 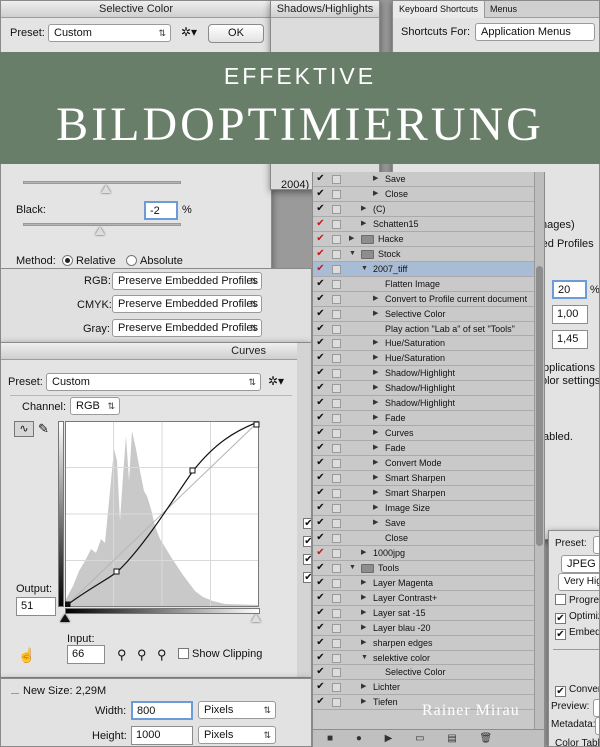 What do you see at coordinates (577, 600) in the screenshot?
I see `progressive-checkbox: Progress` at bounding box center [577, 600].